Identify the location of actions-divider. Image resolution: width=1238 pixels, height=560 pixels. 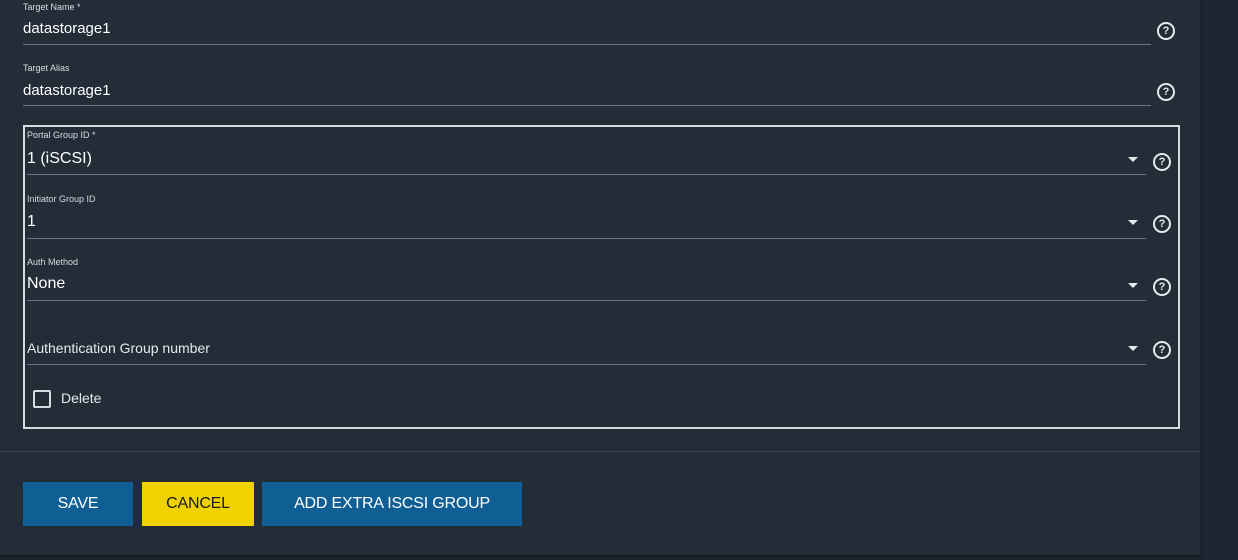
(600, 451).